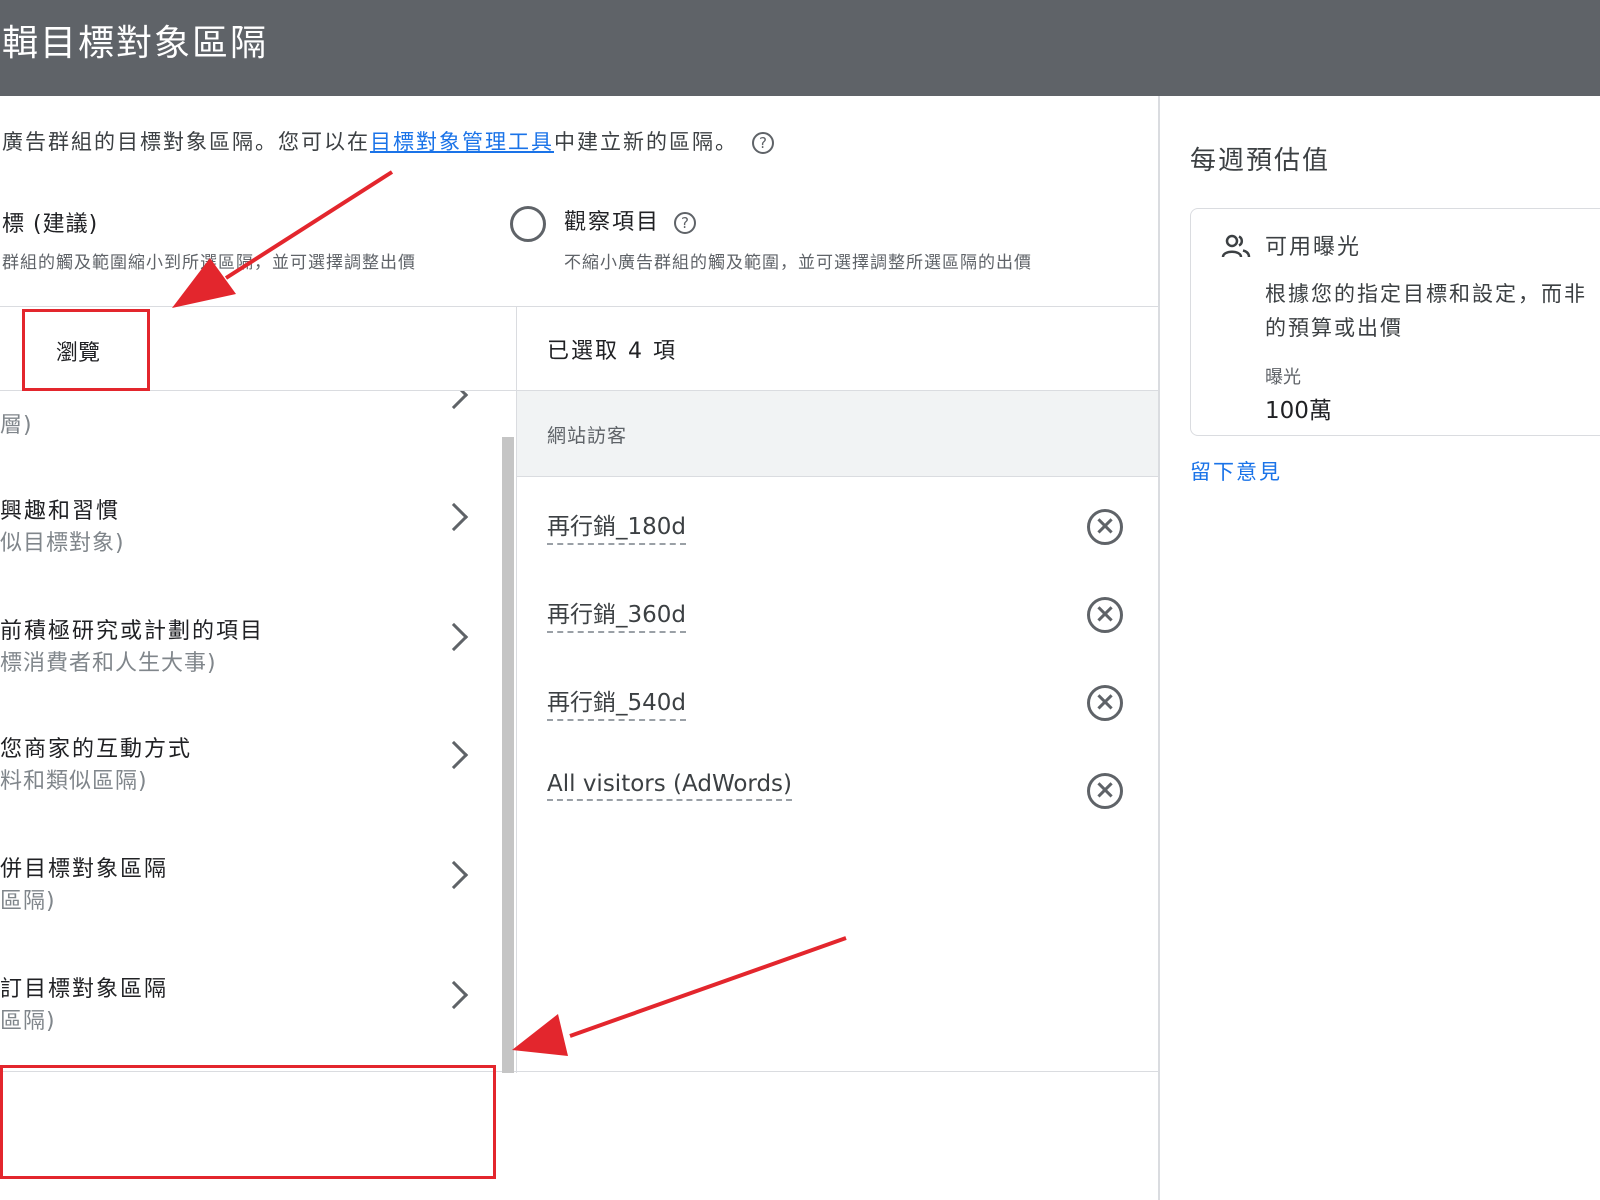  What do you see at coordinates (258, 349) in the screenshot?
I see `browse-header: 瀏覽` at bounding box center [258, 349].